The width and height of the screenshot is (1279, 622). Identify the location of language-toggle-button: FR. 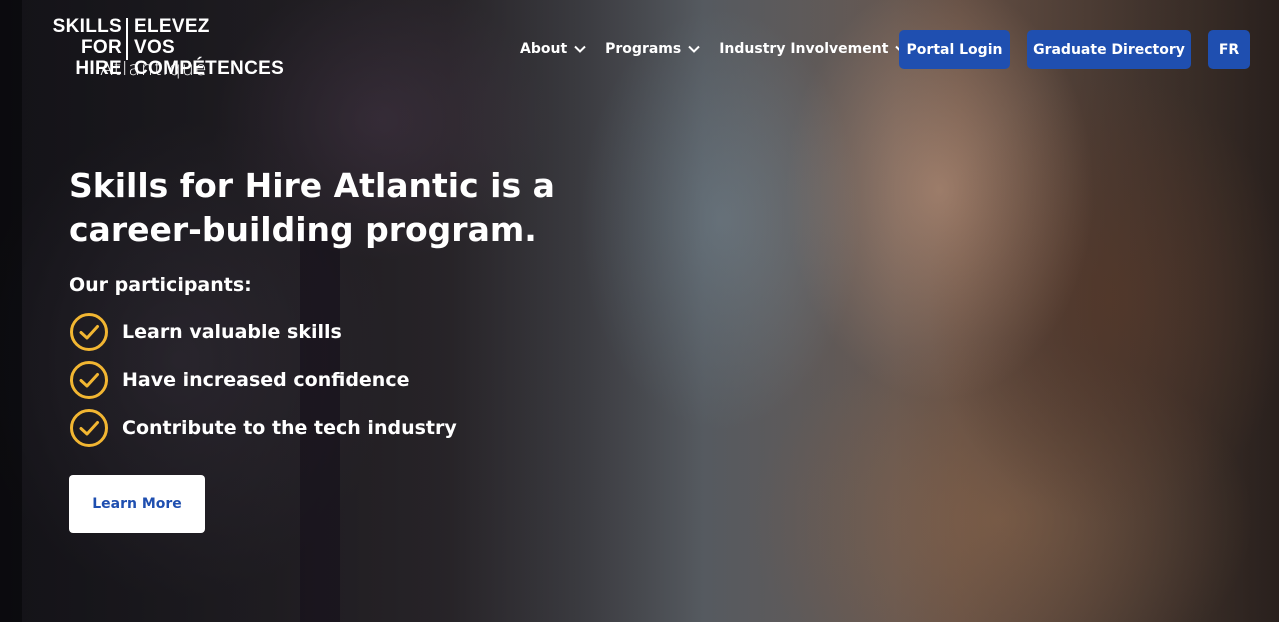
(1229, 49).